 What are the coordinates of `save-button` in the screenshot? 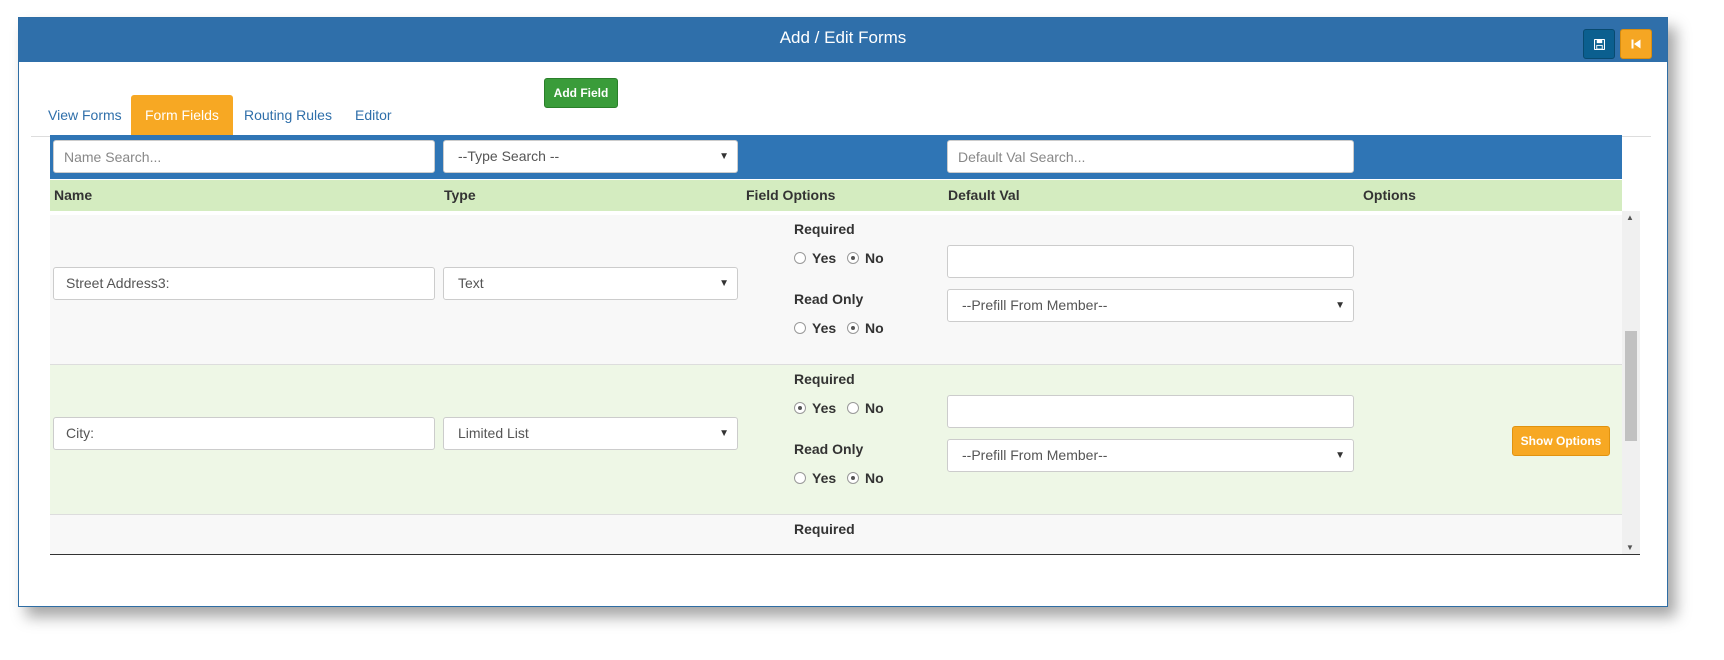 It's located at (1599, 44).